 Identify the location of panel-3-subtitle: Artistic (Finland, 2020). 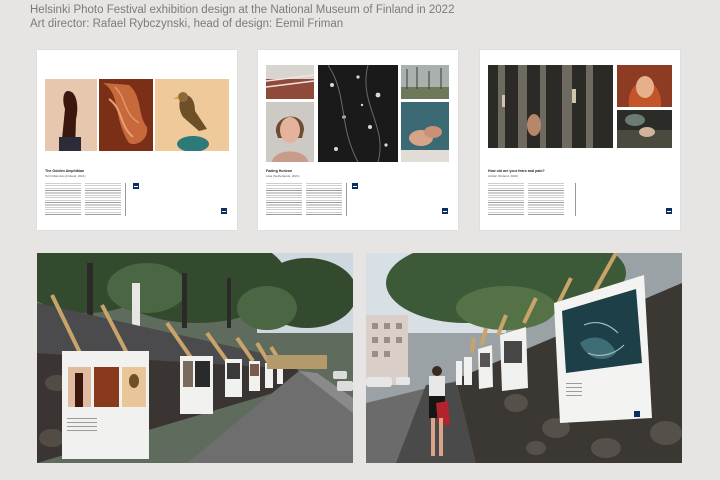
(503, 176).